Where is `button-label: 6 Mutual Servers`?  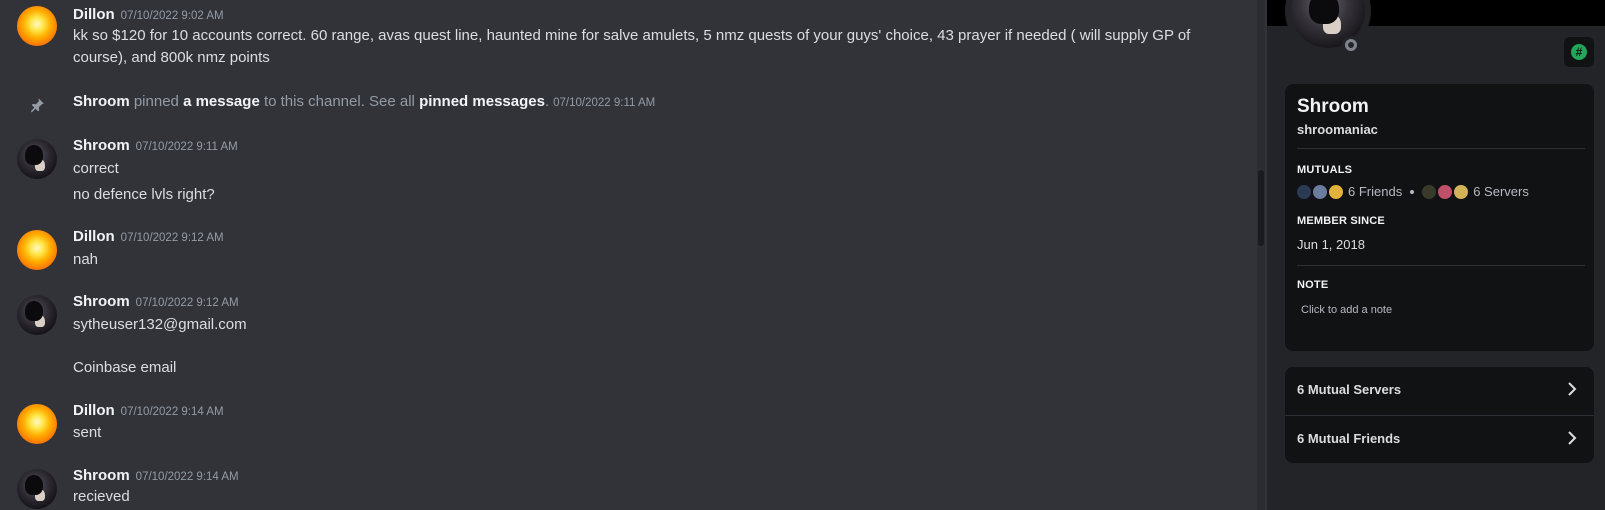 button-label: 6 Mutual Servers is located at coordinates (1349, 389).